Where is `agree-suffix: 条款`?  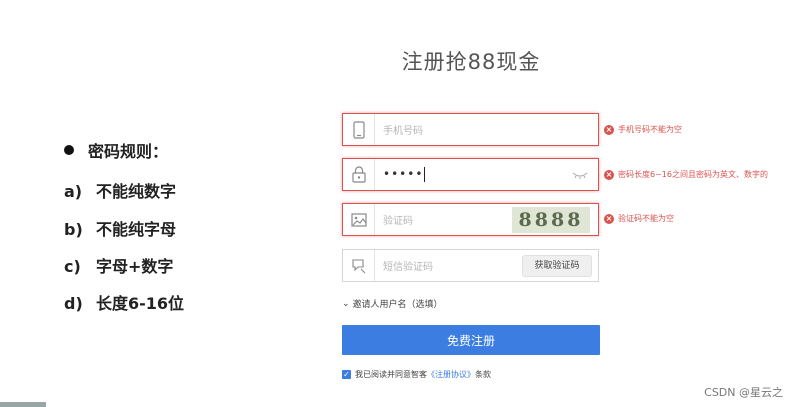 agree-suffix: 条款 is located at coordinates (483, 374).